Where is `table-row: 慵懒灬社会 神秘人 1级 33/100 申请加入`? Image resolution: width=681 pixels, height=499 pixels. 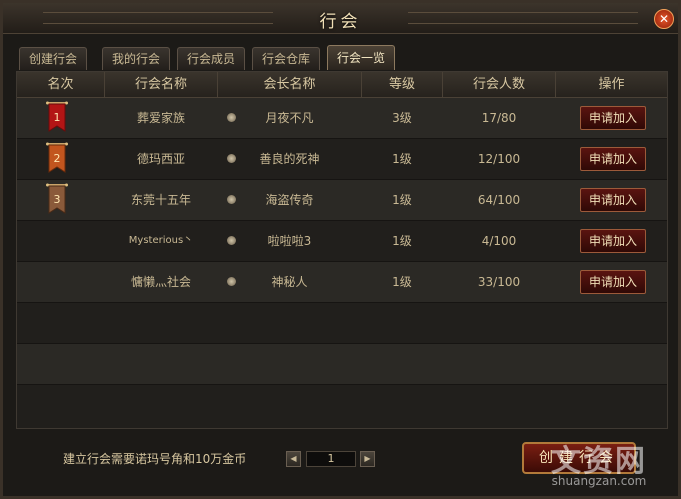
table-row: 慵懒灬社会 神秘人 1级 33/100 申请加入 is located at coordinates (342, 282).